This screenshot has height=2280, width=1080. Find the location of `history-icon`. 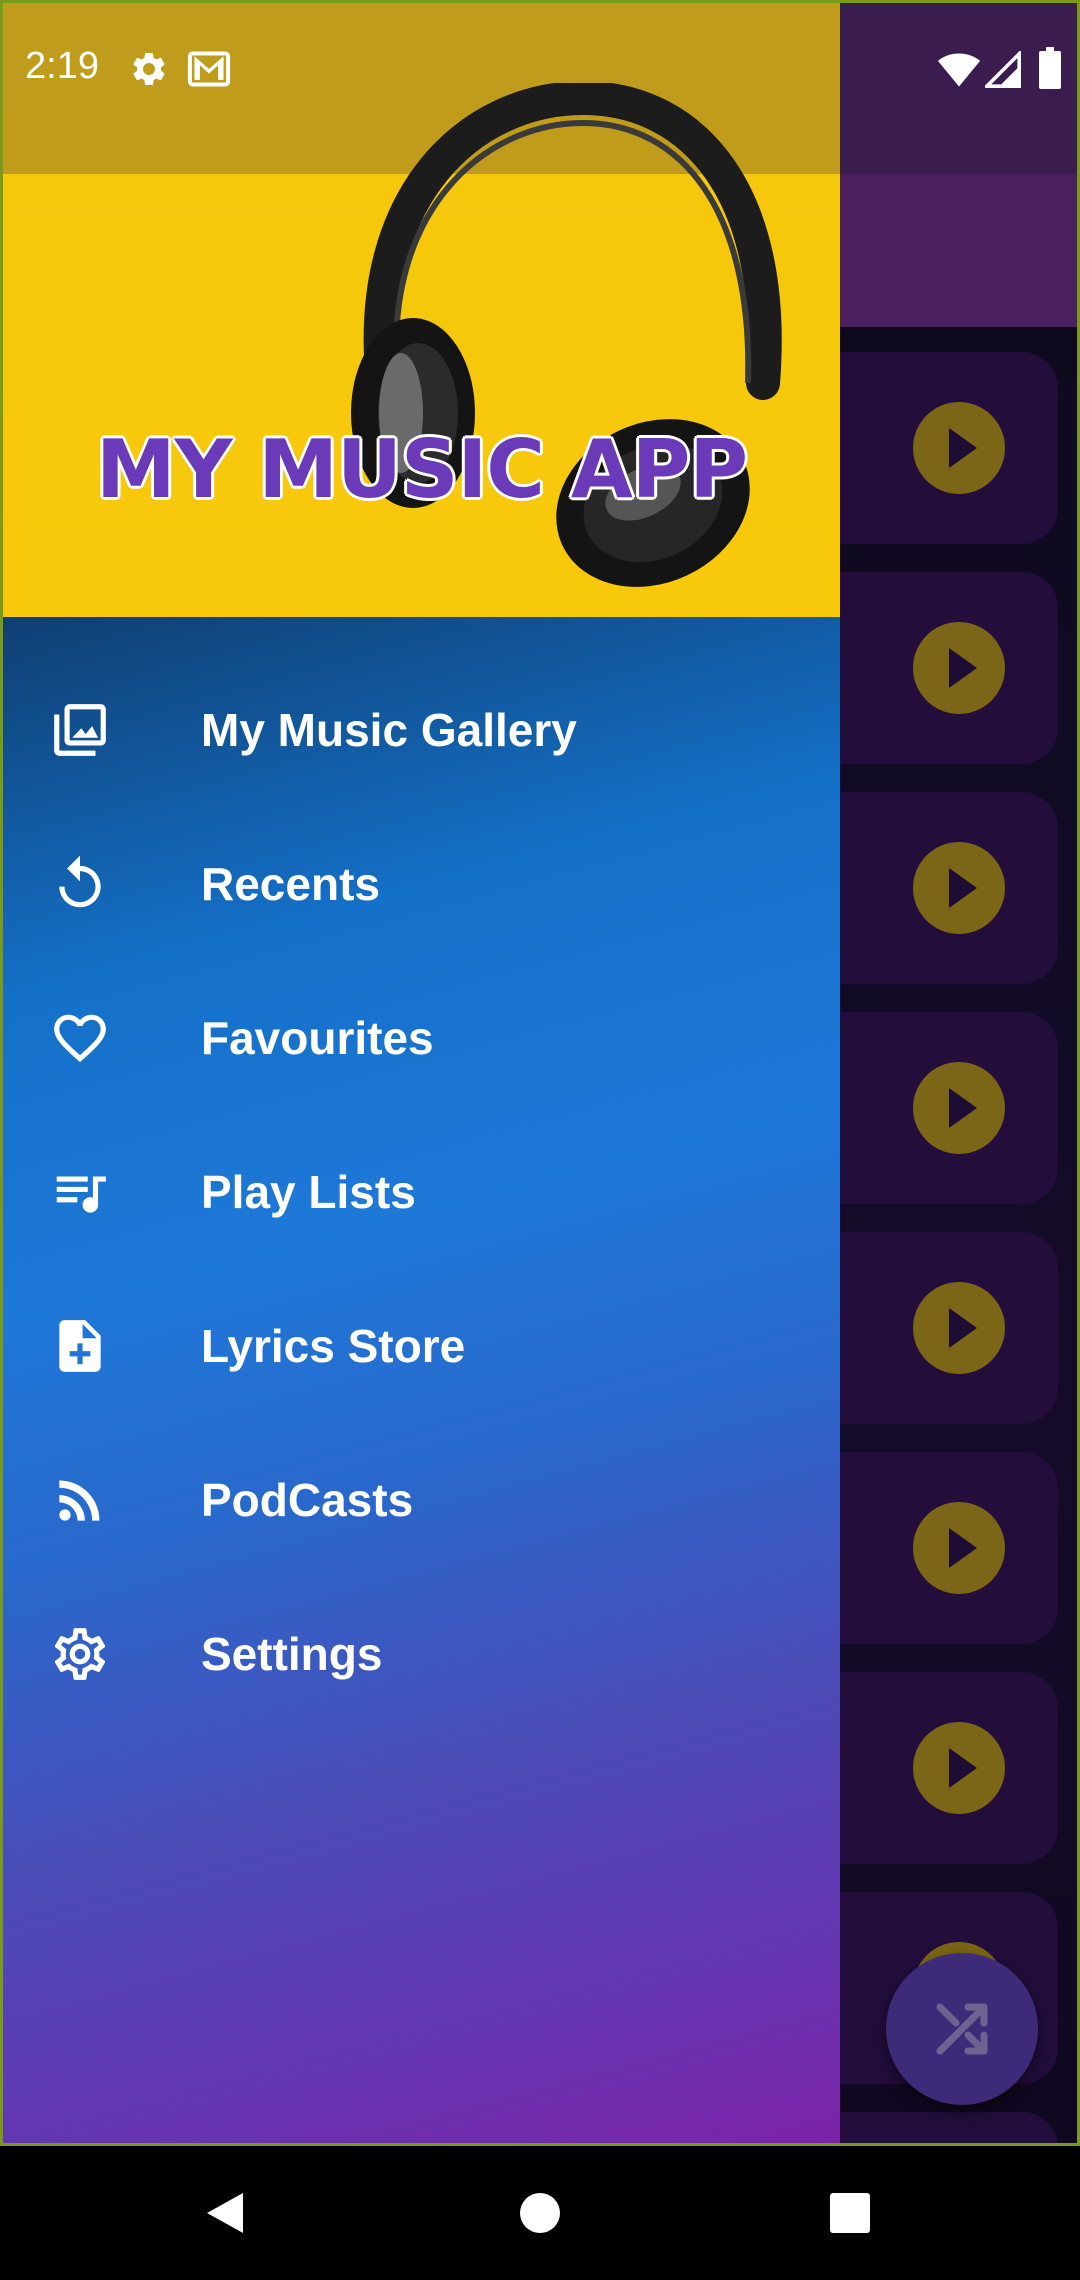

history-icon is located at coordinates (80, 884).